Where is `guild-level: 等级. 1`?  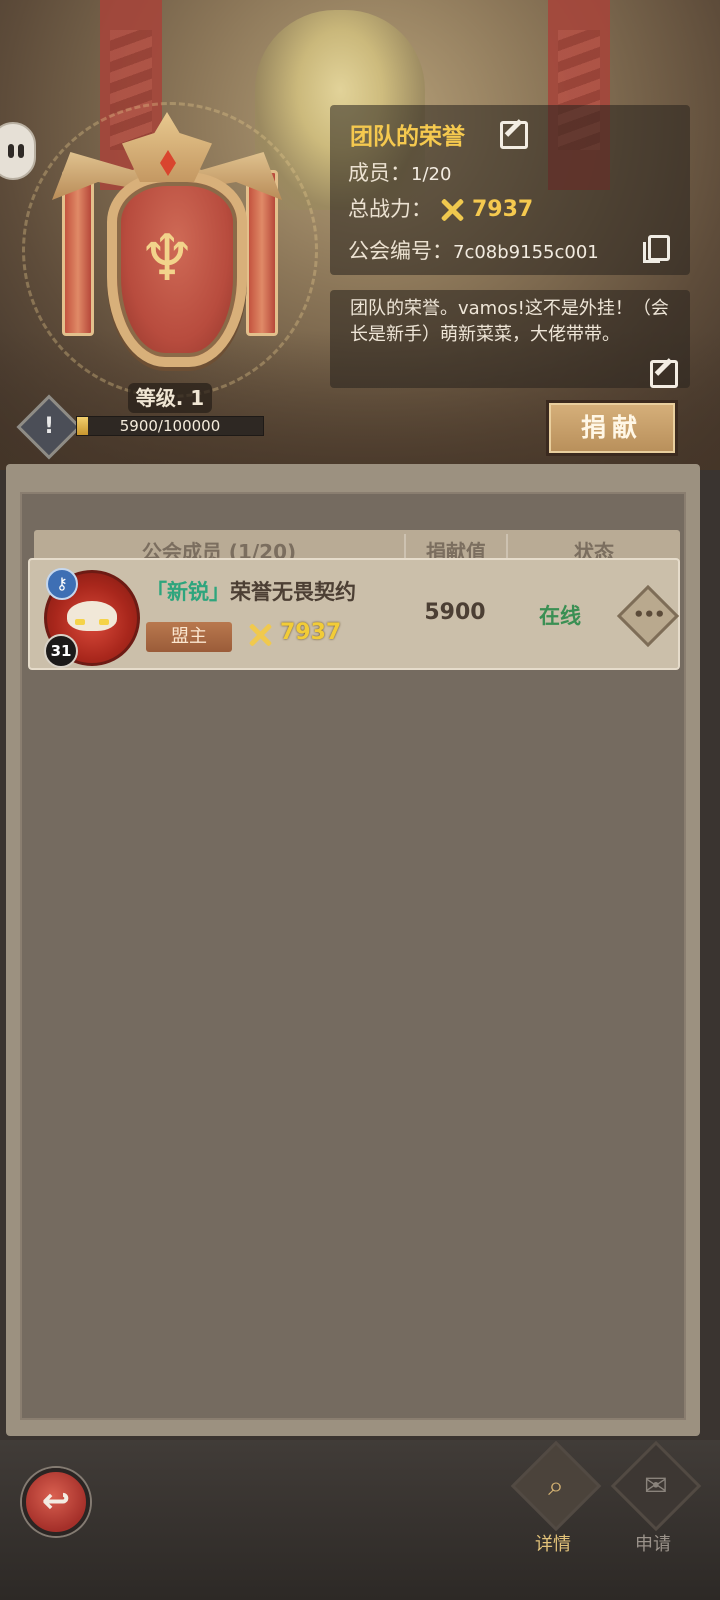
guild-level: 等级. 1 is located at coordinates (170, 398).